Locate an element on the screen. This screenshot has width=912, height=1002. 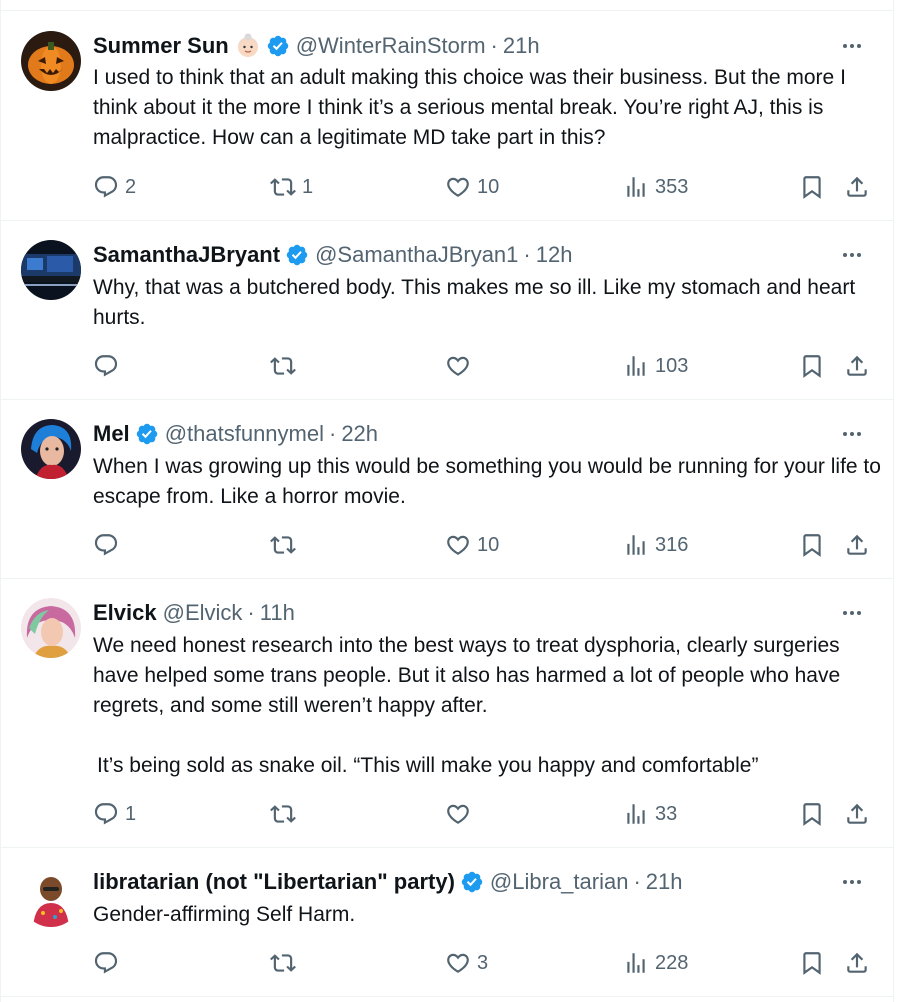
action-bar: 1 33 is located at coordinates (447, 814).